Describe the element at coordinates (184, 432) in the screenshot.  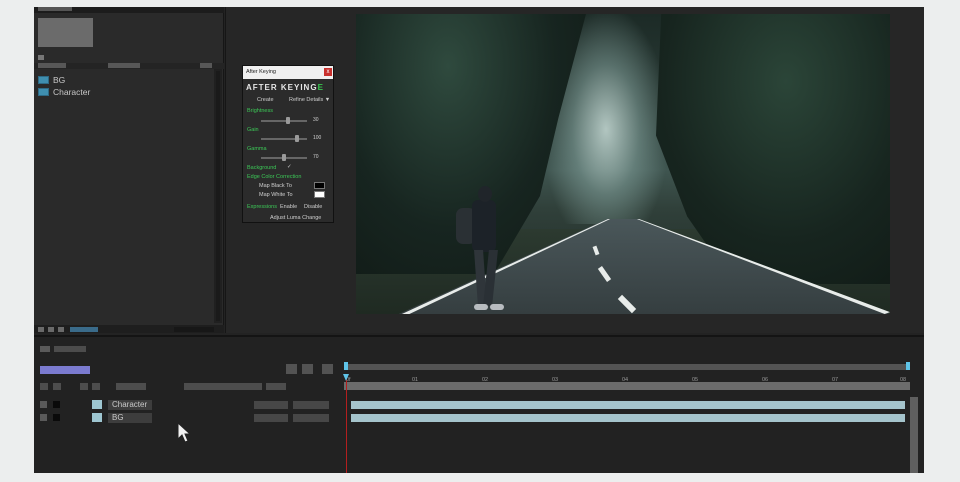
I see `mouse-cursor-icon` at that location.